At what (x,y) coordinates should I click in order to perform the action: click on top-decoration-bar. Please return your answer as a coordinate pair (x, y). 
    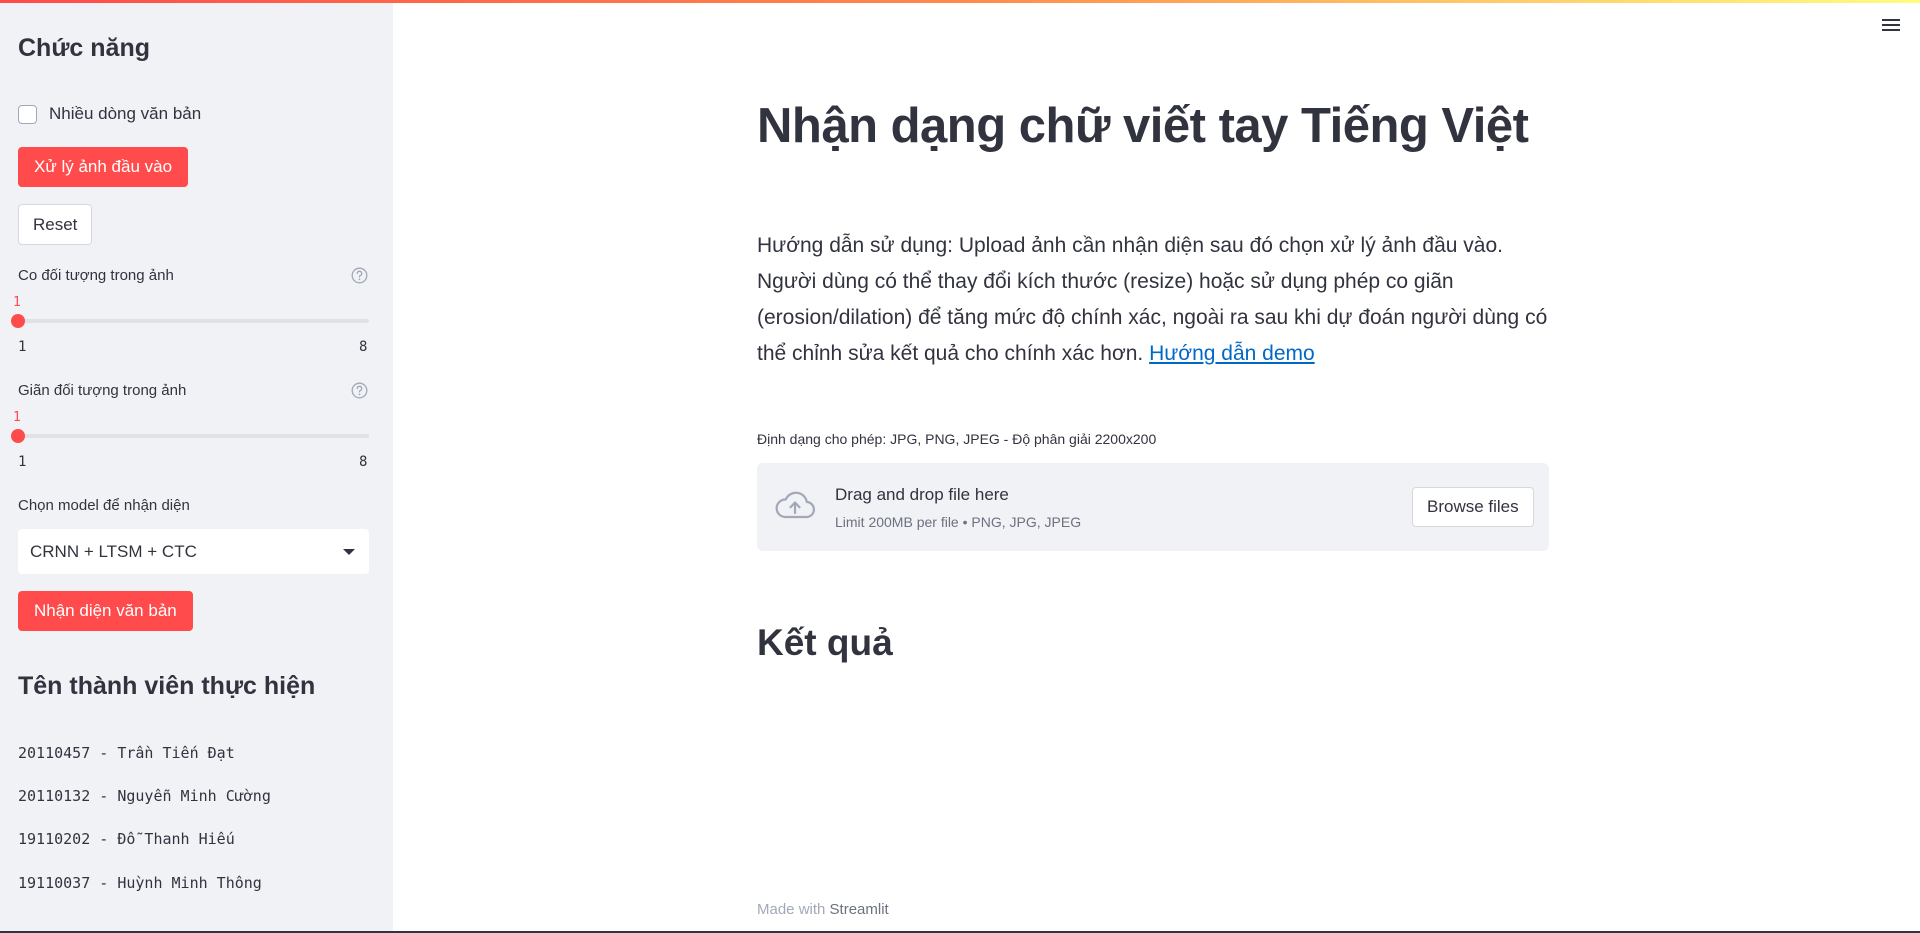
    Looking at the image, I should click on (960, 1).